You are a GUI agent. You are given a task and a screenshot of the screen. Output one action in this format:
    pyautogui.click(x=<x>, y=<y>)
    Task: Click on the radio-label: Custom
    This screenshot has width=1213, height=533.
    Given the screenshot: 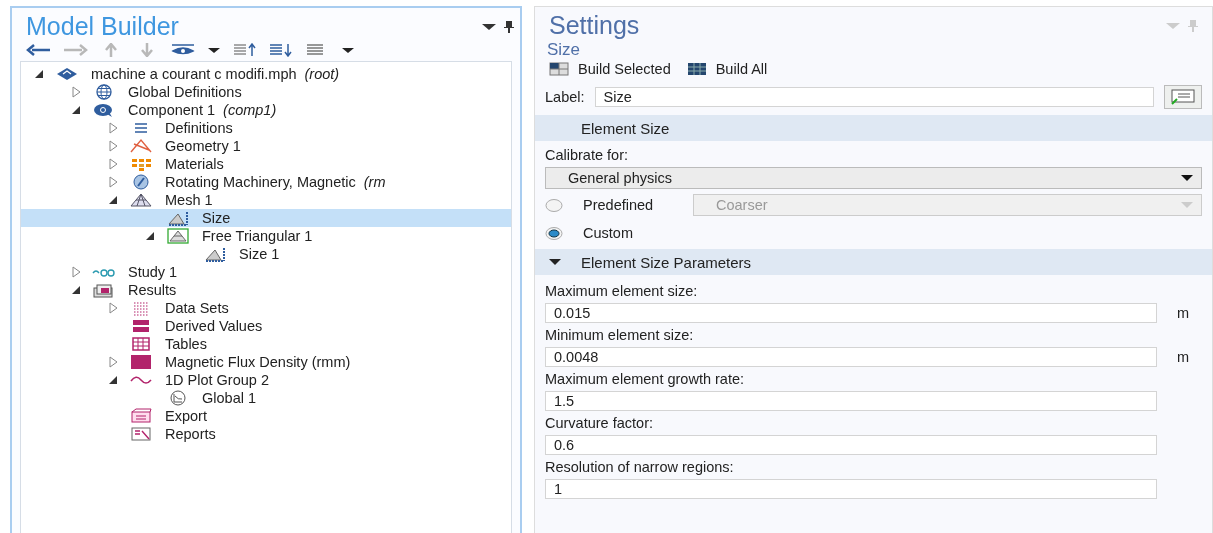 What is the action you would take?
    pyautogui.click(x=608, y=233)
    